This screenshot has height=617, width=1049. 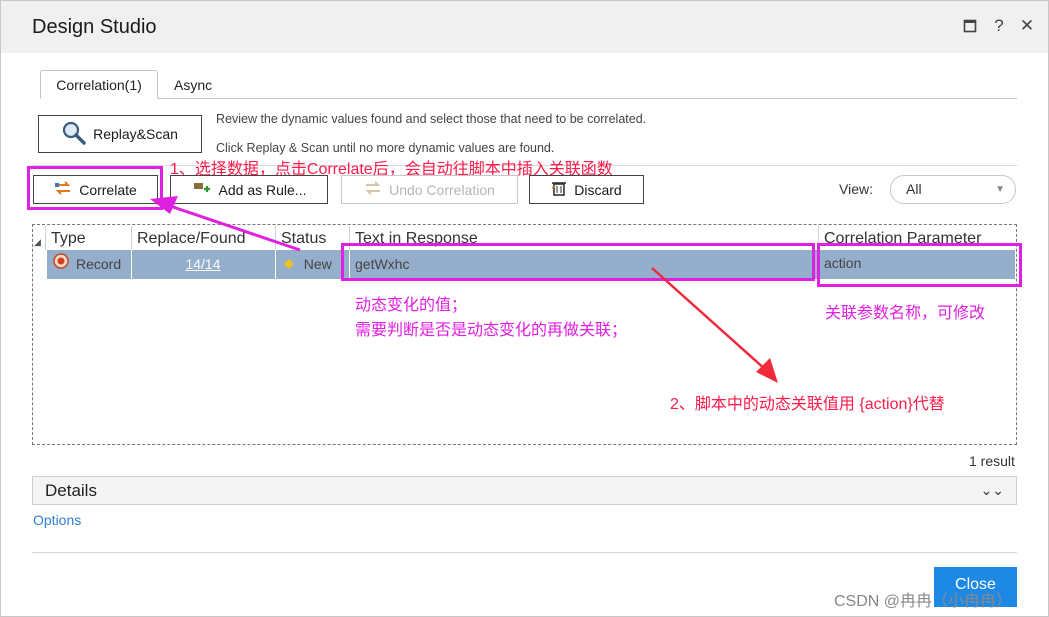 I want to click on expand-icon: ⌄⌄, so click(x=992, y=490).